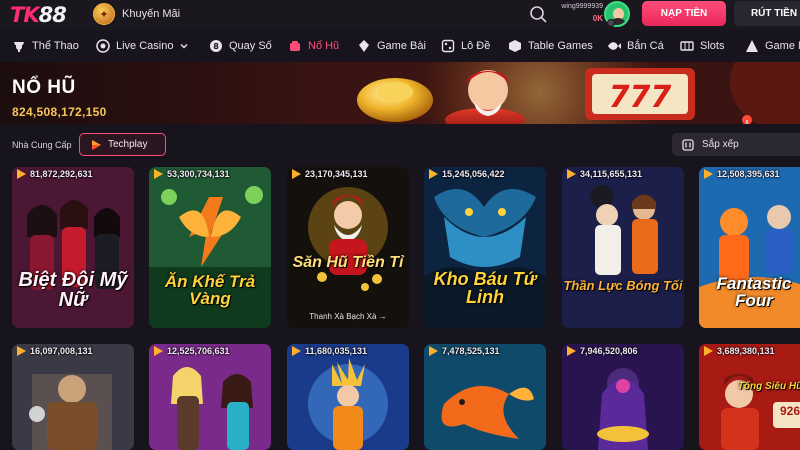  I want to click on provider-chip-techplay: Techplay, so click(122, 144).